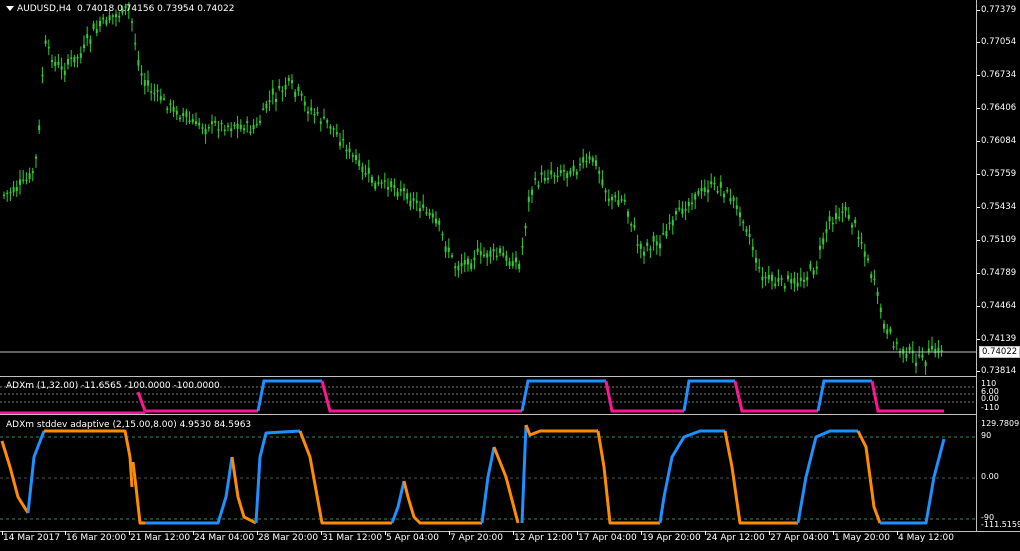  What do you see at coordinates (421, 396) in the screenshot?
I see `adx-down-line` at bounding box center [421, 396].